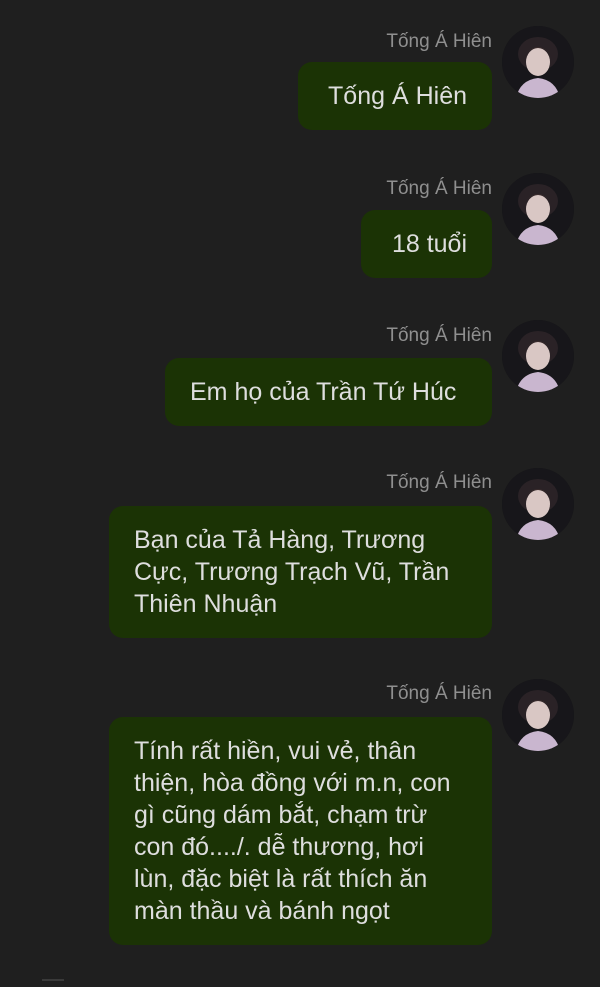  I want to click on scroll-edge-indicator, so click(53, 983).